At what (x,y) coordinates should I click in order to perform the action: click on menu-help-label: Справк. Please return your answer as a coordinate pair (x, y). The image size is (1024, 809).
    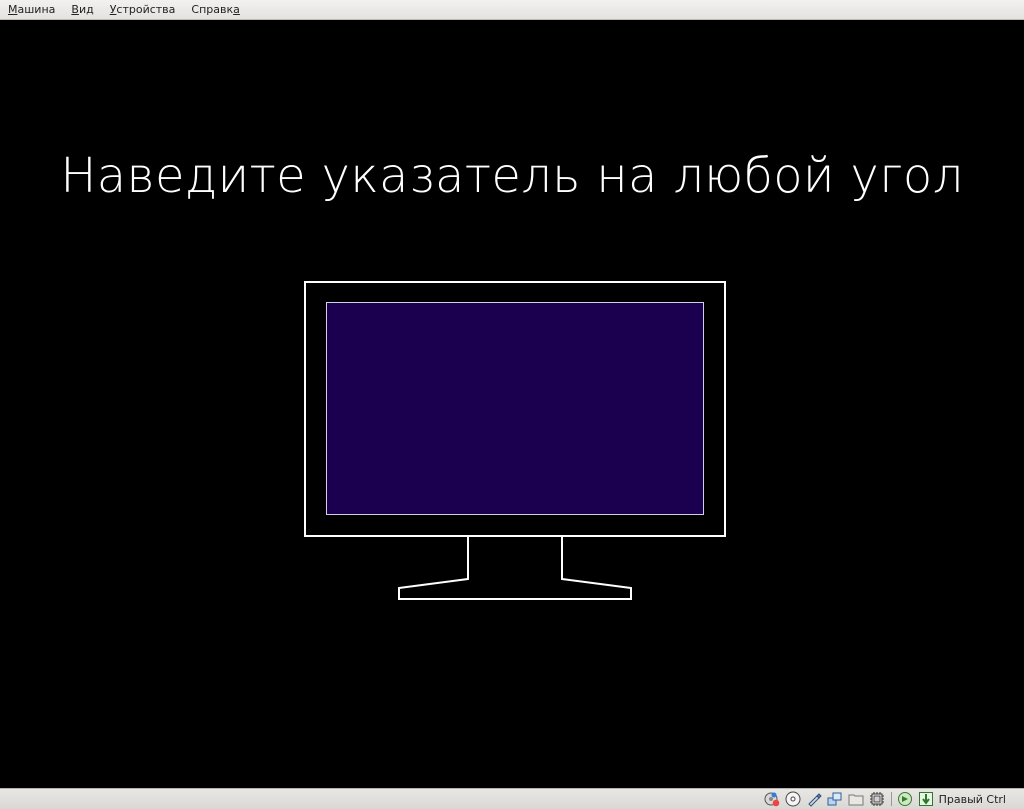
    Looking at the image, I should click on (212, 9).